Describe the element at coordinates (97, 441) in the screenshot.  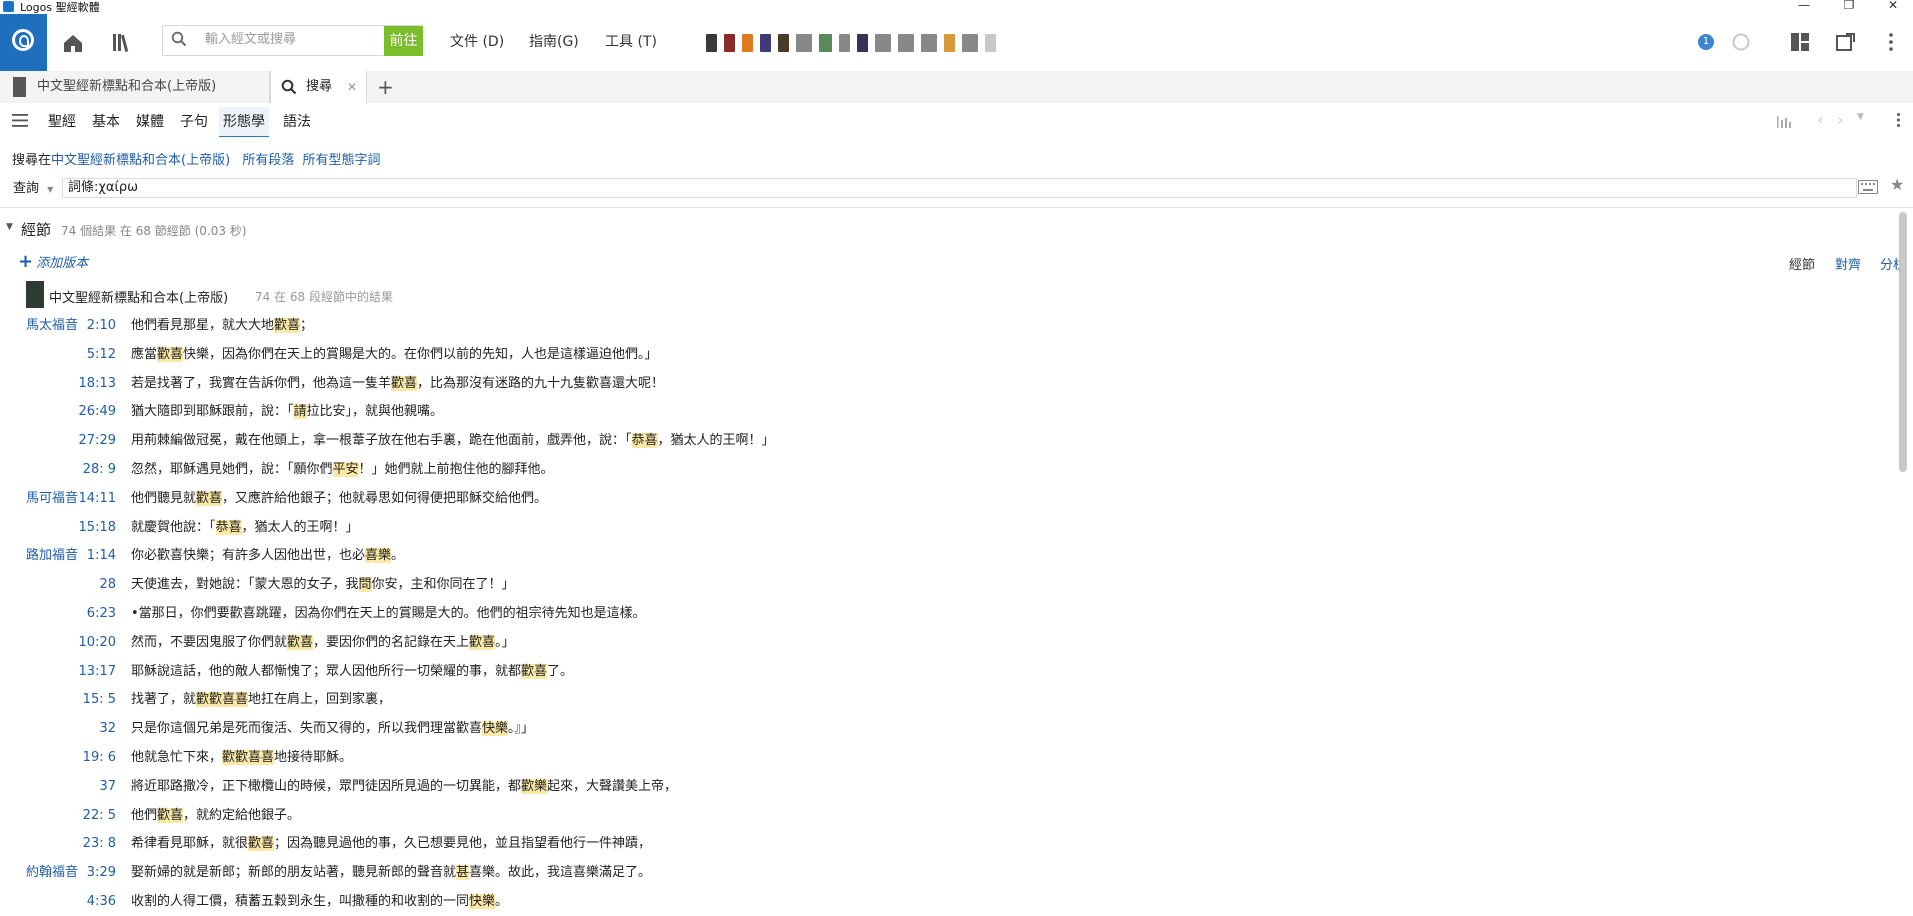
I see `verse-ref-link: 27:29` at that location.